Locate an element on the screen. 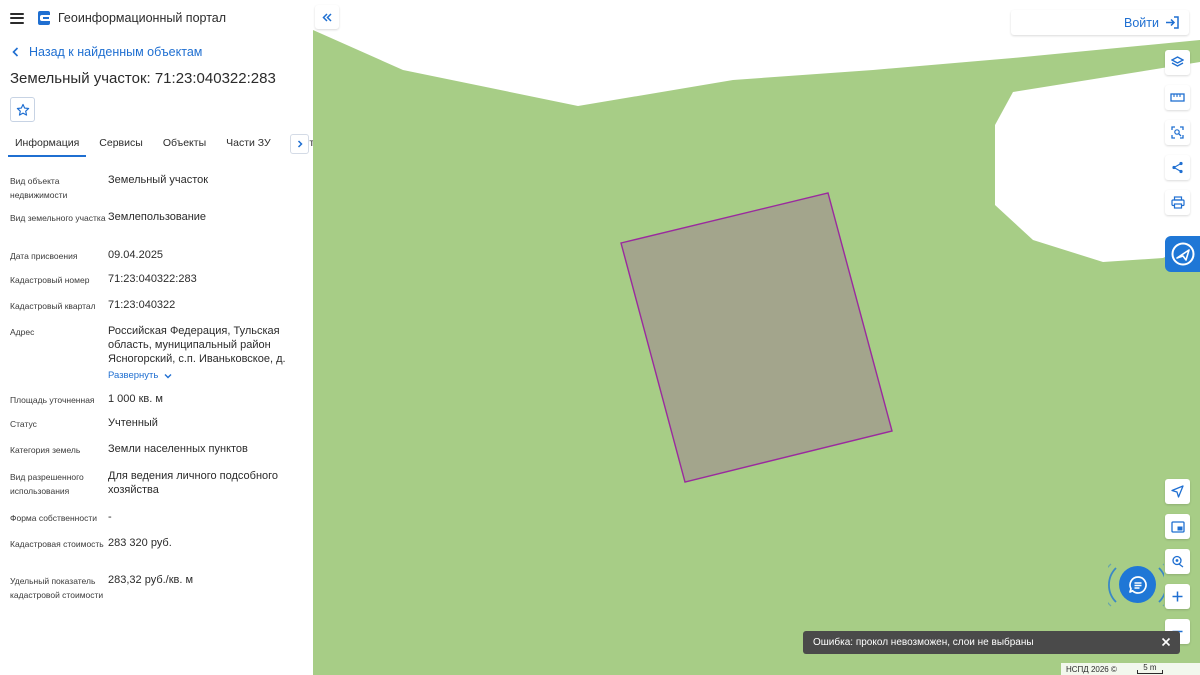  prop-value: 71:23:040322:283 is located at coordinates (152, 279).